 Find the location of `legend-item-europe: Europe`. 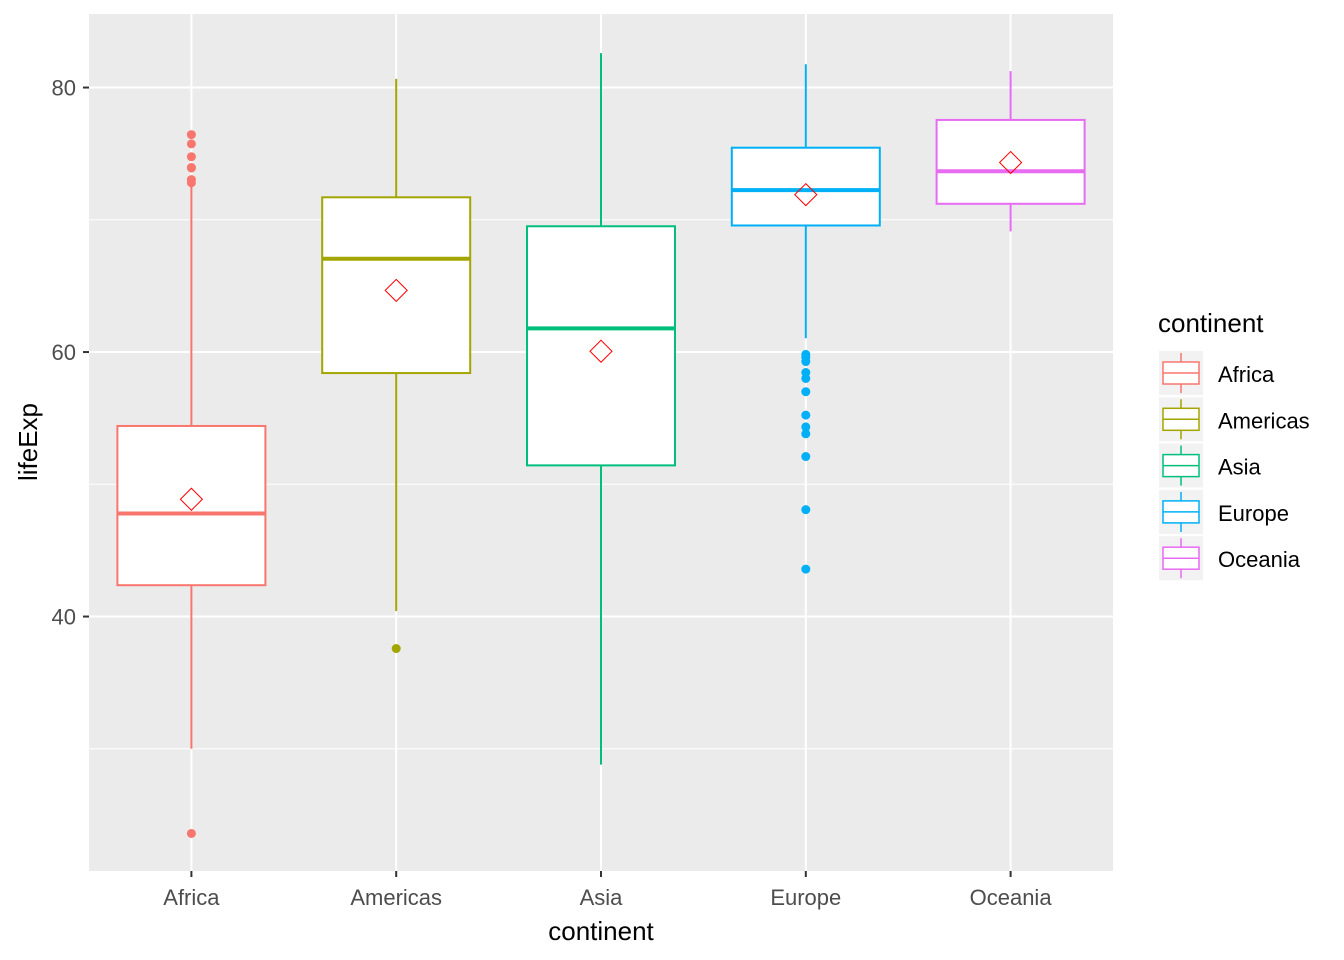

legend-item-europe: Europe is located at coordinates (1224, 511).